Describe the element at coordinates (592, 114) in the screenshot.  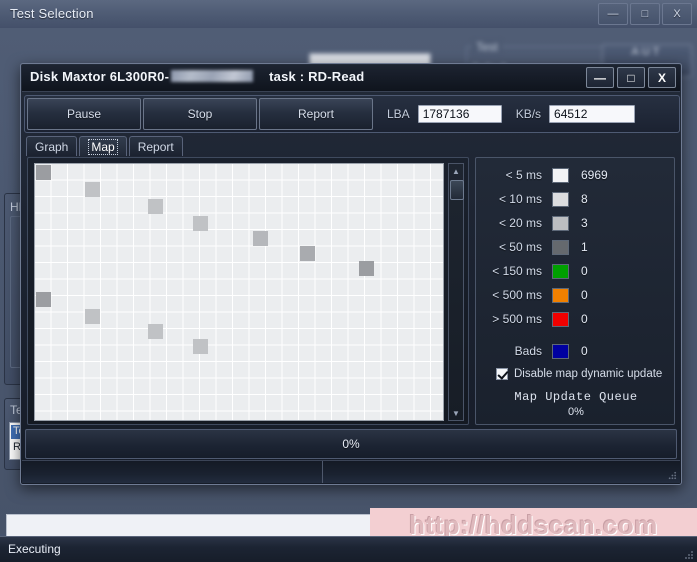
I see `kbs-input` at that location.